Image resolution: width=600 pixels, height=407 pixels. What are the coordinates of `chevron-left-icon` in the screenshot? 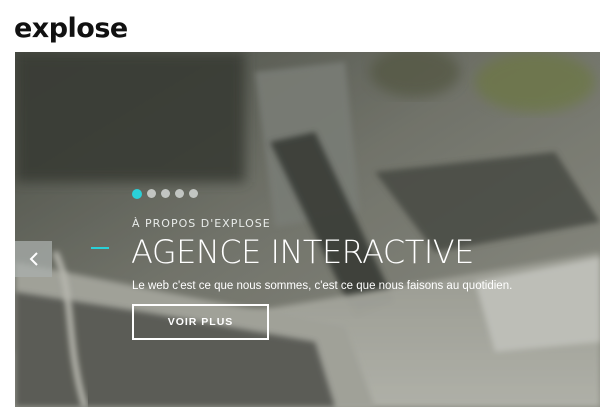 It's located at (33, 259).